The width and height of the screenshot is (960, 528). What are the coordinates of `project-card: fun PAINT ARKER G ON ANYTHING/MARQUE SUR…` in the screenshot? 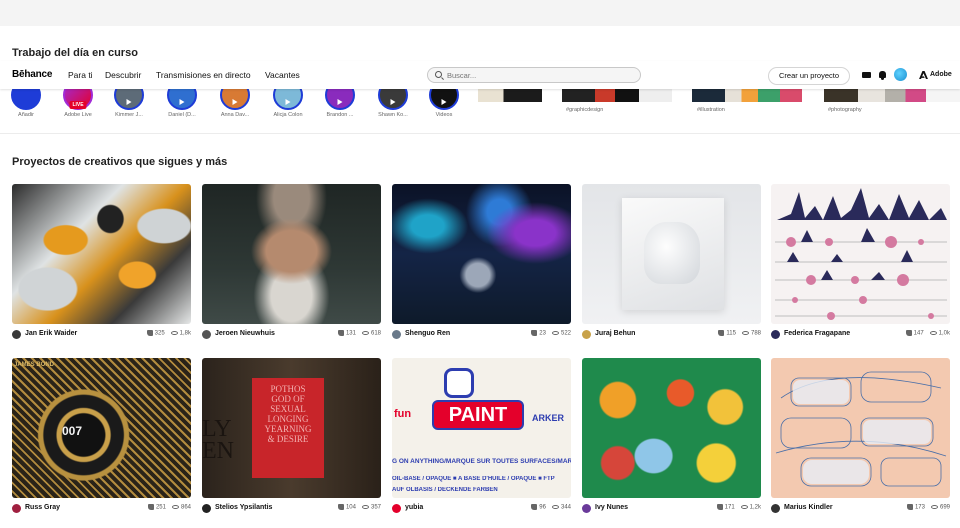 It's located at (481, 437).